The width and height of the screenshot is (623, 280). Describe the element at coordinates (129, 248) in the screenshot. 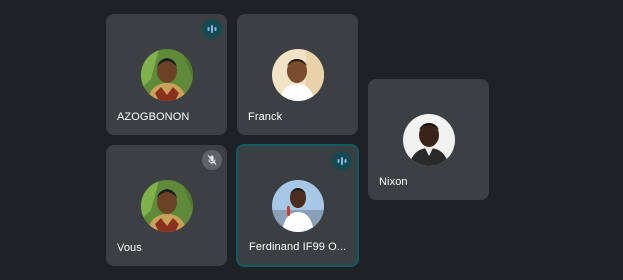

I see `participant-name: Vous` at that location.